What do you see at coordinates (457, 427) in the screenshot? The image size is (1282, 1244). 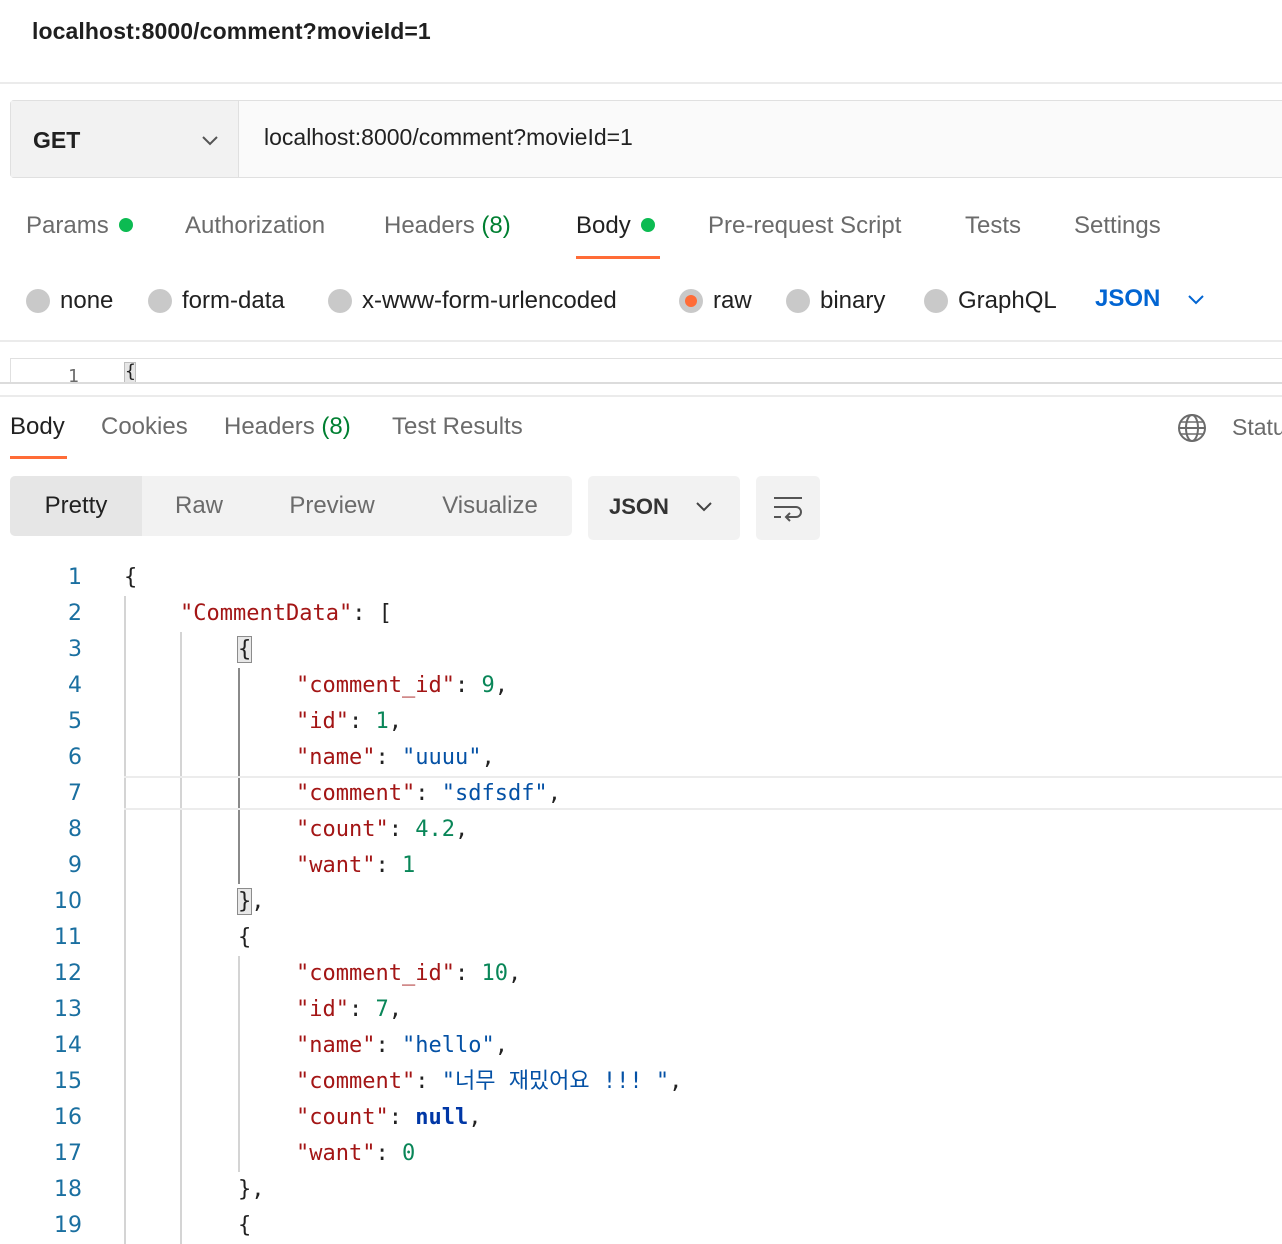 I see `response-tab-test-results: Test Results` at bounding box center [457, 427].